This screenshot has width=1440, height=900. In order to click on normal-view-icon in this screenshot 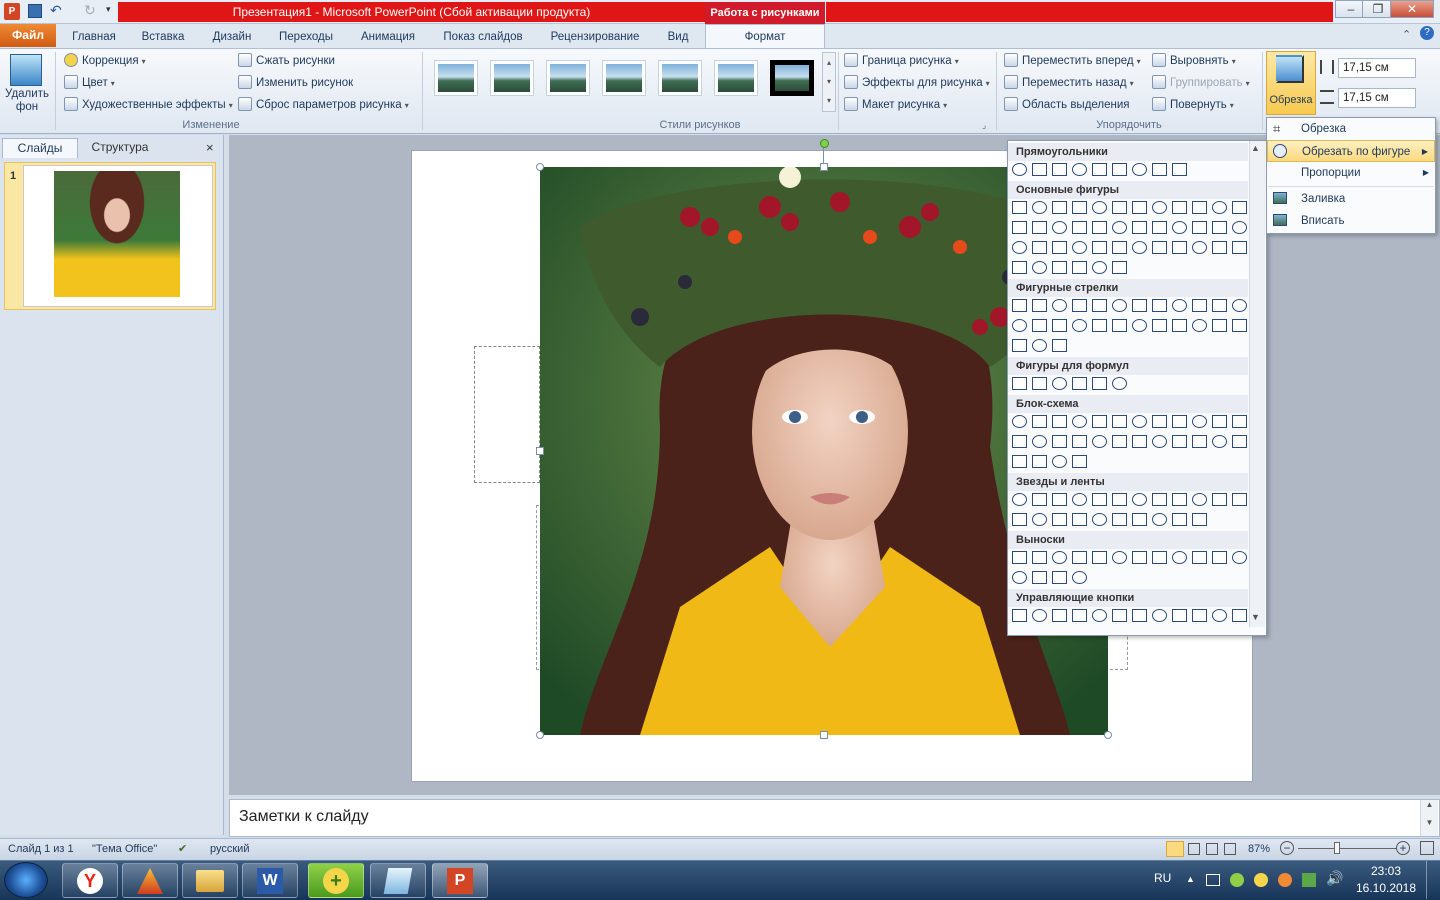, I will do `click(1175, 849)`.